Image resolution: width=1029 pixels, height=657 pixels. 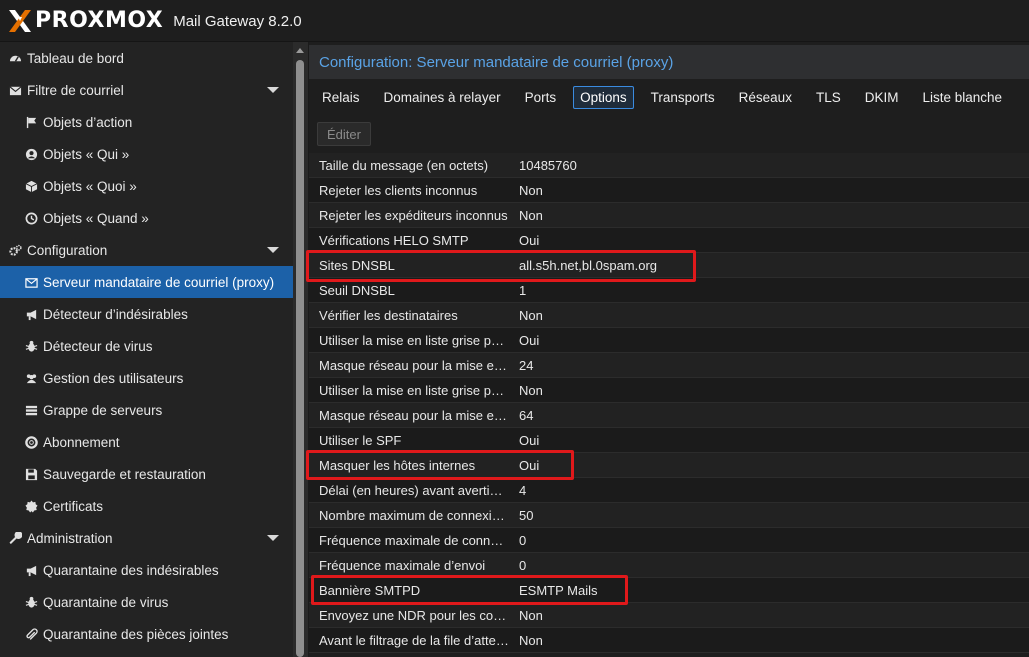 What do you see at coordinates (67, 250) in the screenshot?
I see `sidebar-item-label: Configuration` at bounding box center [67, 250].